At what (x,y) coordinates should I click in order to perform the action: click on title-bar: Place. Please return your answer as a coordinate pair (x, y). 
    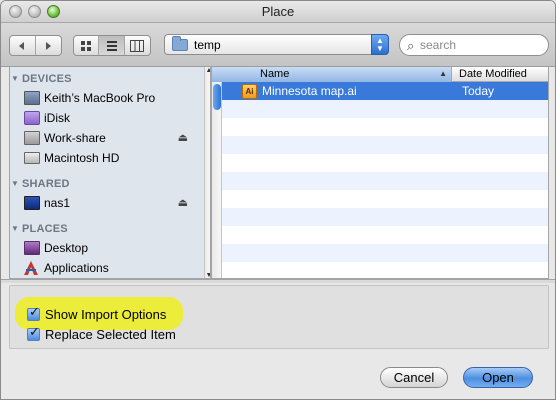
    Looking at the image, I should click on (278, 12).